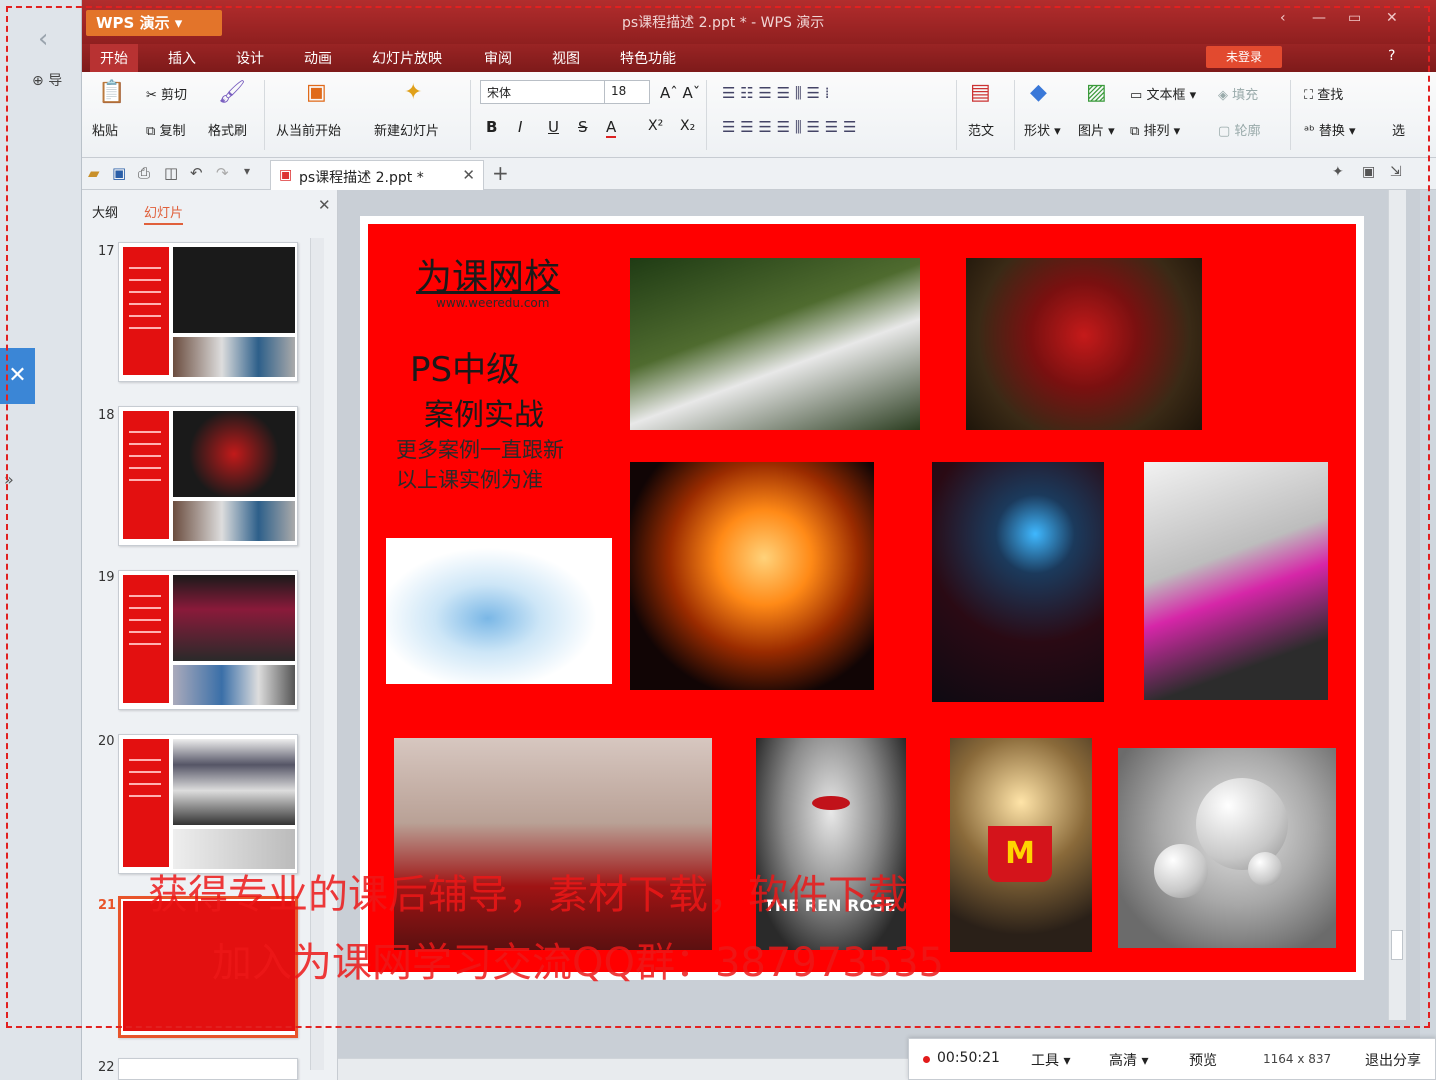  Describe the element at coordinates (1239, 129) in the screenshot. I see `outline-button: ▢ 轮廓` at that location.